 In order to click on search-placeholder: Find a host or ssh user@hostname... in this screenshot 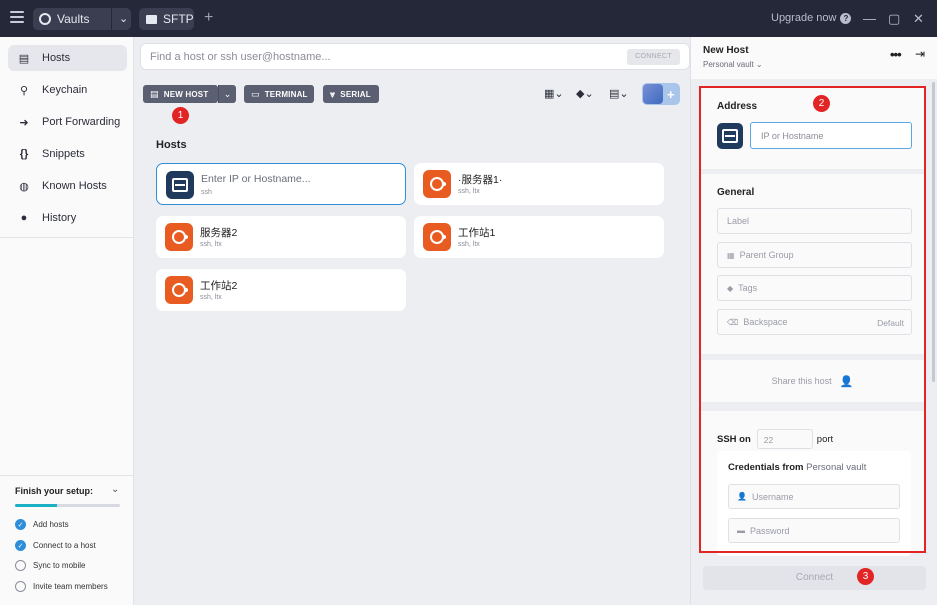, I will do `click(240, 57)`.